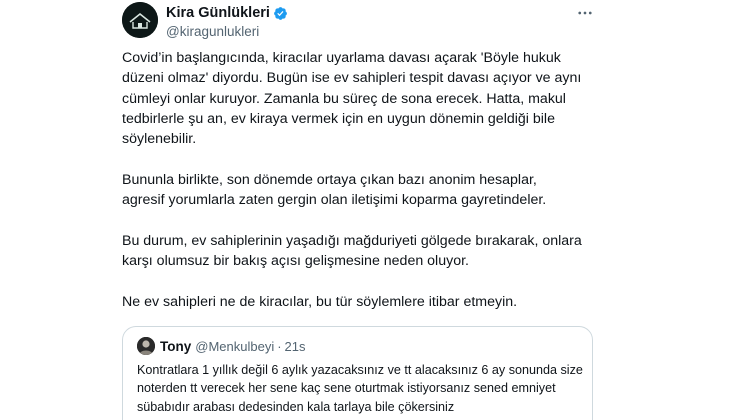 Image resolution: width=730 pixels, height=420 pixels. What do you see at coordinates (234, 346) in the screenshot?
I see `quoted-handle: @Menkulbeyi` at bounding box center [234, 346].